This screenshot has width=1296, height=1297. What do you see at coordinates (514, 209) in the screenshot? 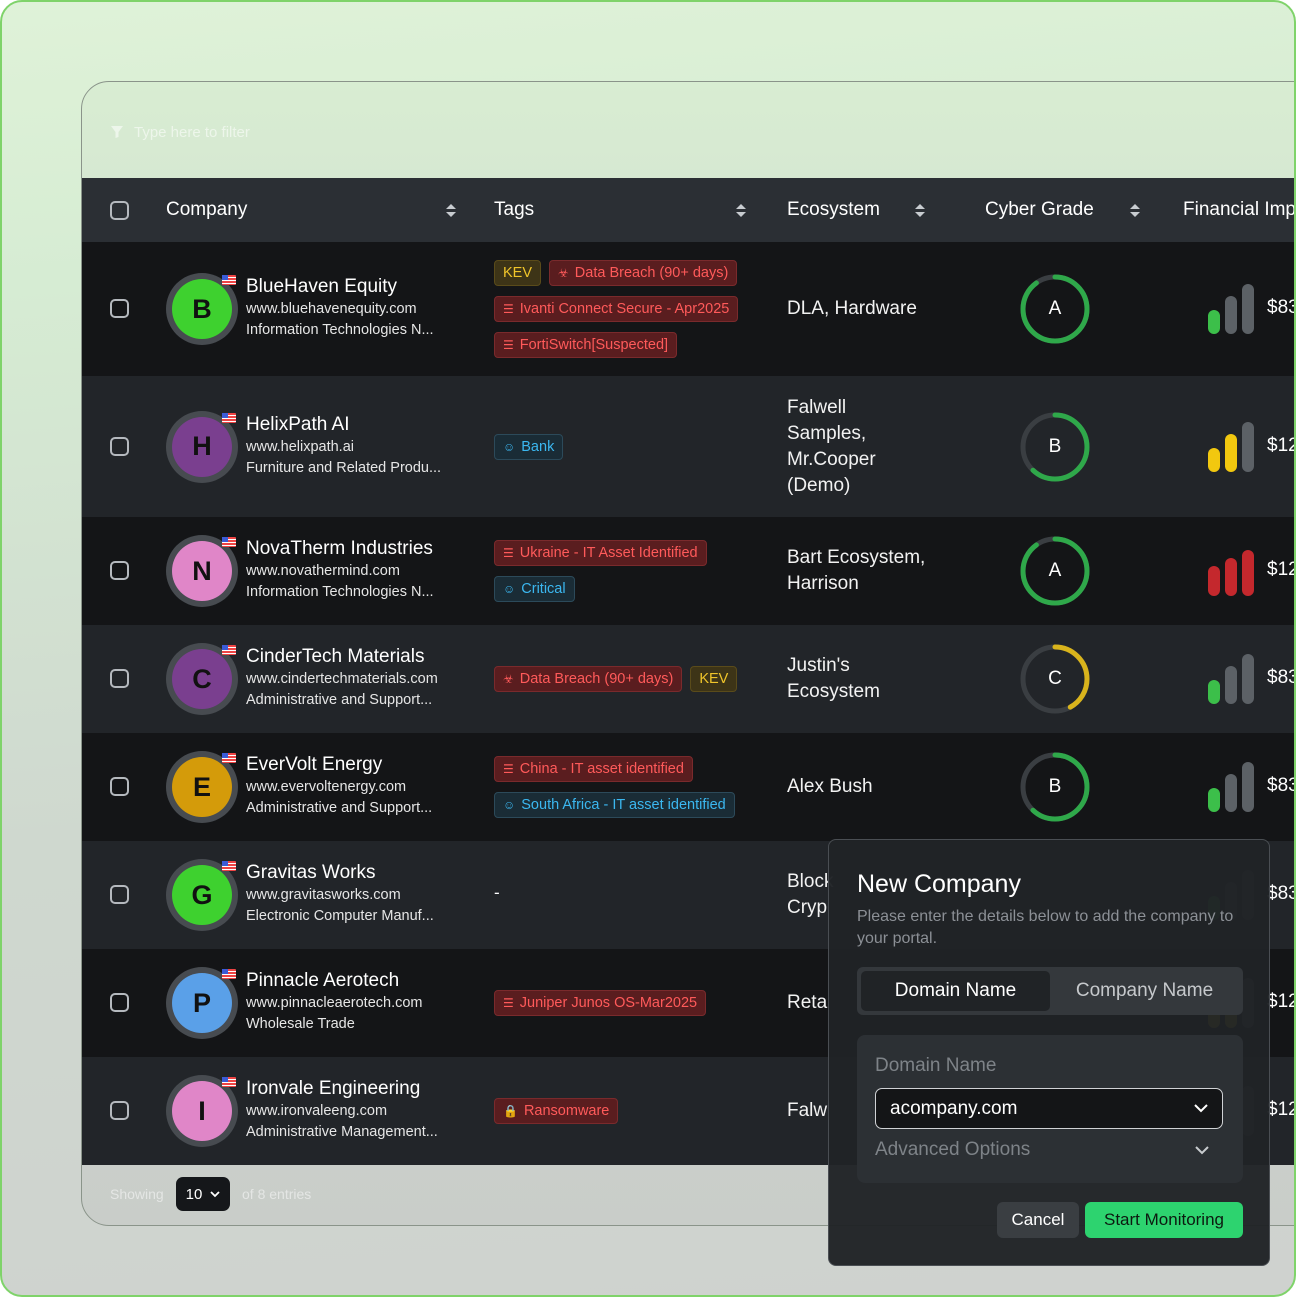
I see `column-tags-label: Tags` at bounding box center [514, 209].